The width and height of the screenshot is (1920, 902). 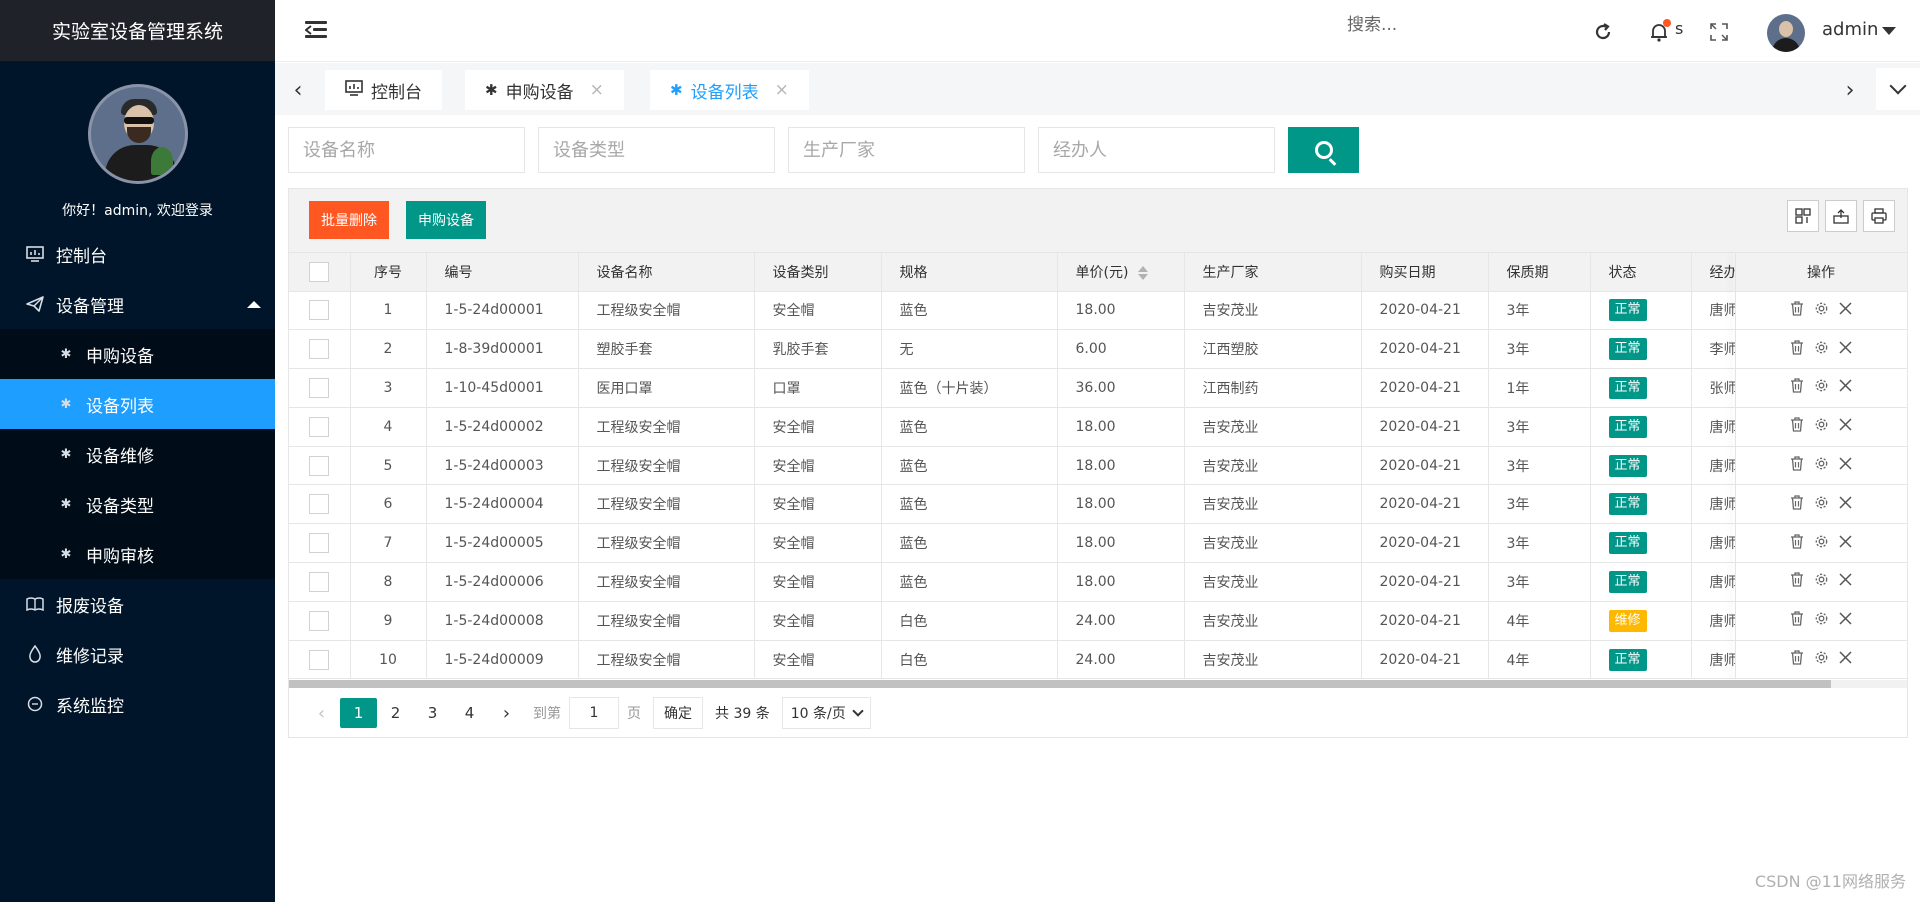 What do you see at coordinates (1879, 216) in the screenshot?
I see `print-icon` at bounding box center [1879, 216].